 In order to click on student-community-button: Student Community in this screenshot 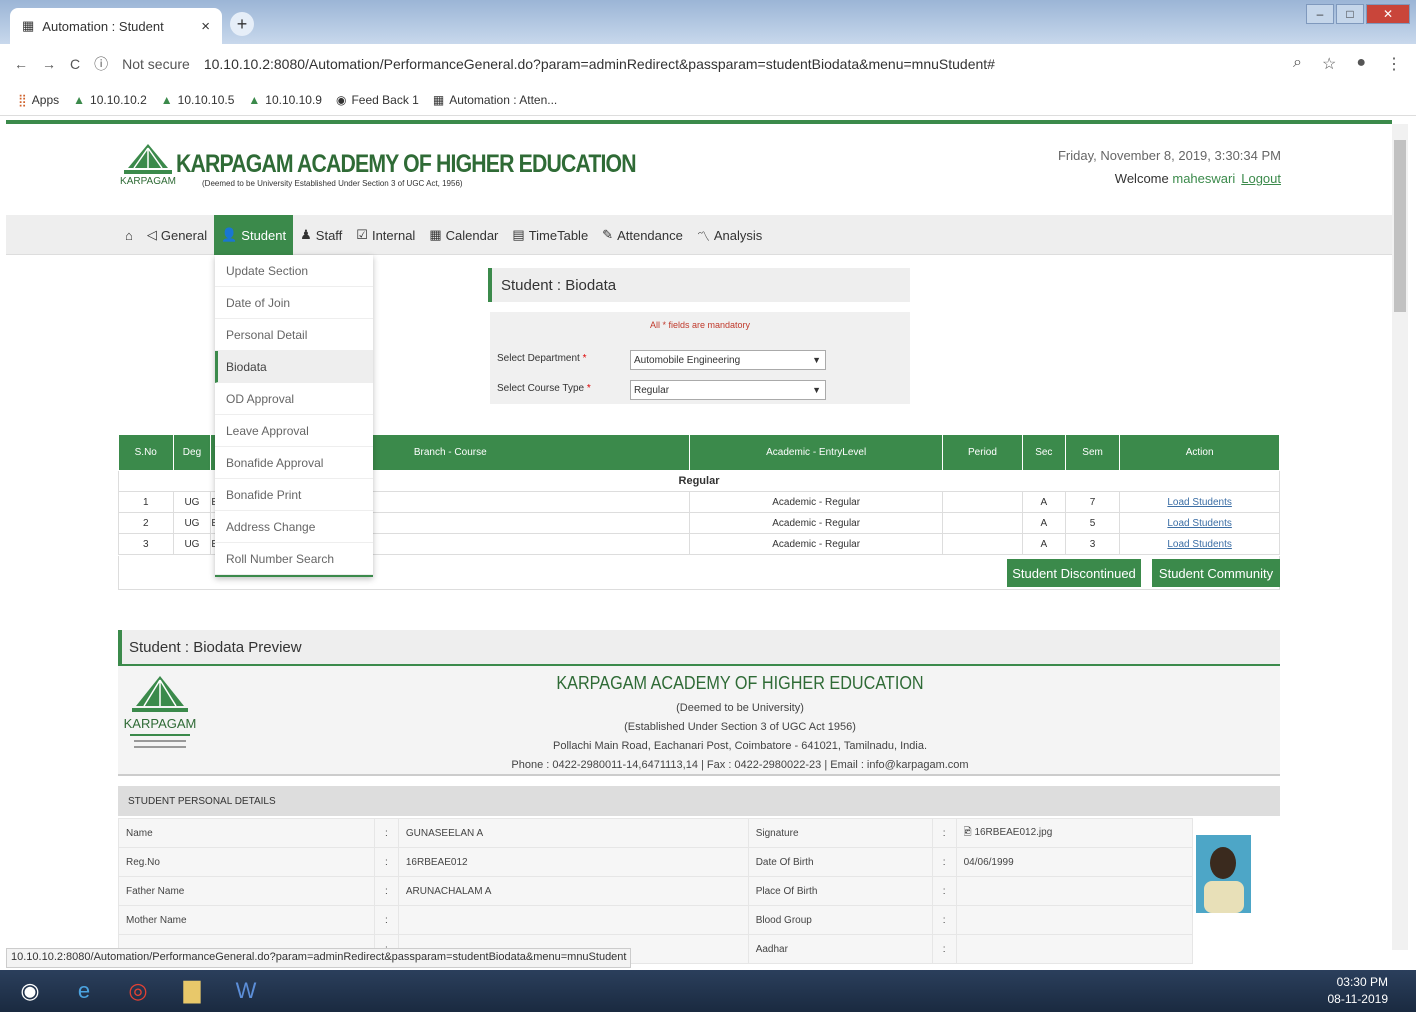, I will do `click(1216, 573)`.